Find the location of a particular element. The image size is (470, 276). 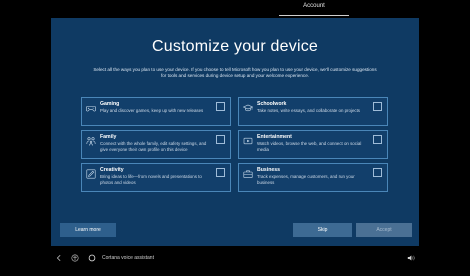

top-bar: Account is located at coordinates (235, 9).